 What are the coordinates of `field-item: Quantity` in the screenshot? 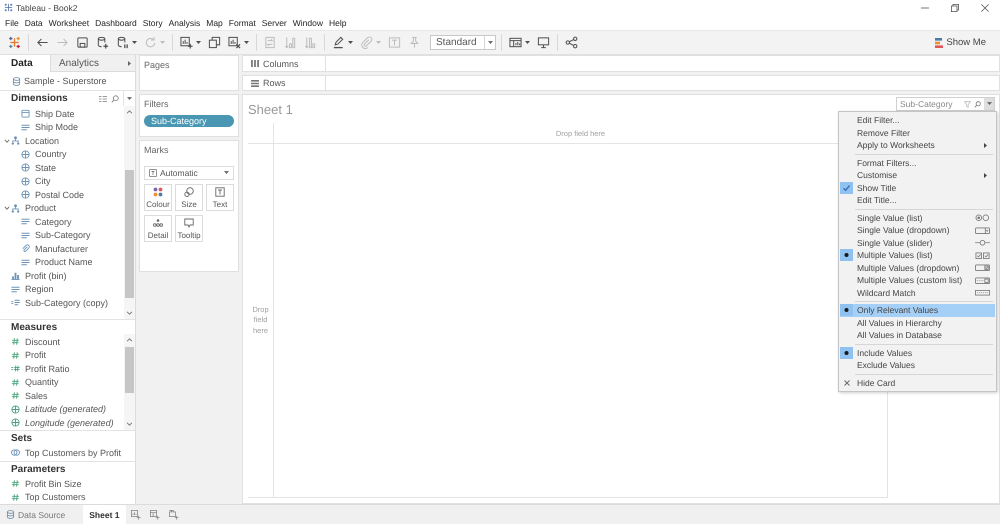 It's located at (35, 382).